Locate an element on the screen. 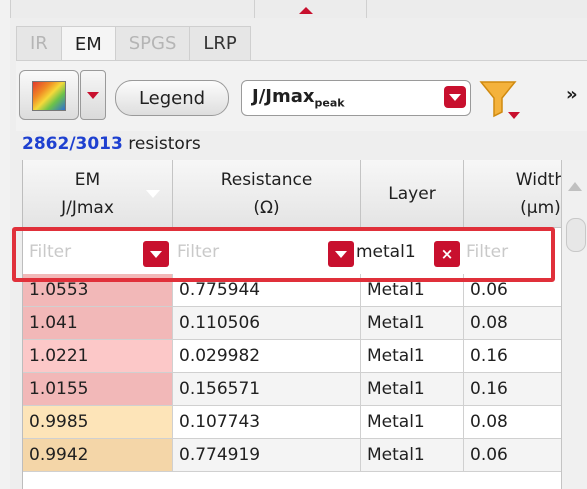 This screenshot has width=587, height=489. table-cell-resistance: 0.107743 is located at coordinates (267, 422).